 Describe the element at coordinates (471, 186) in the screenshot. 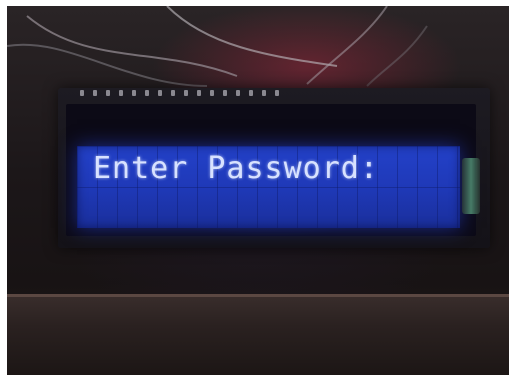

I see `contrast-potentiometer` at that location.